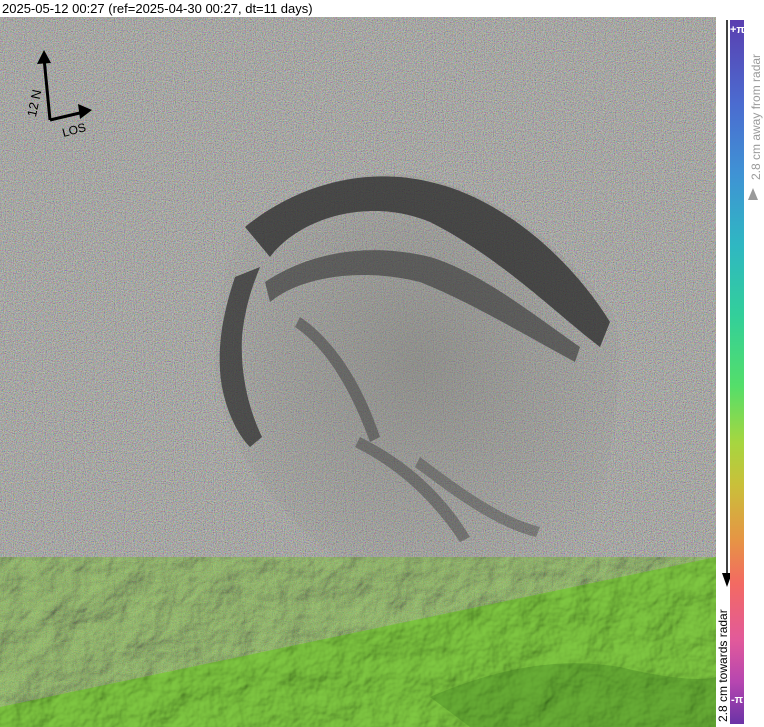 Image resolution: width=764 pixels, height=727 pixels. I want to click on colorbar-towards-label: 2.8 cm towards radar, so click(723, 665).